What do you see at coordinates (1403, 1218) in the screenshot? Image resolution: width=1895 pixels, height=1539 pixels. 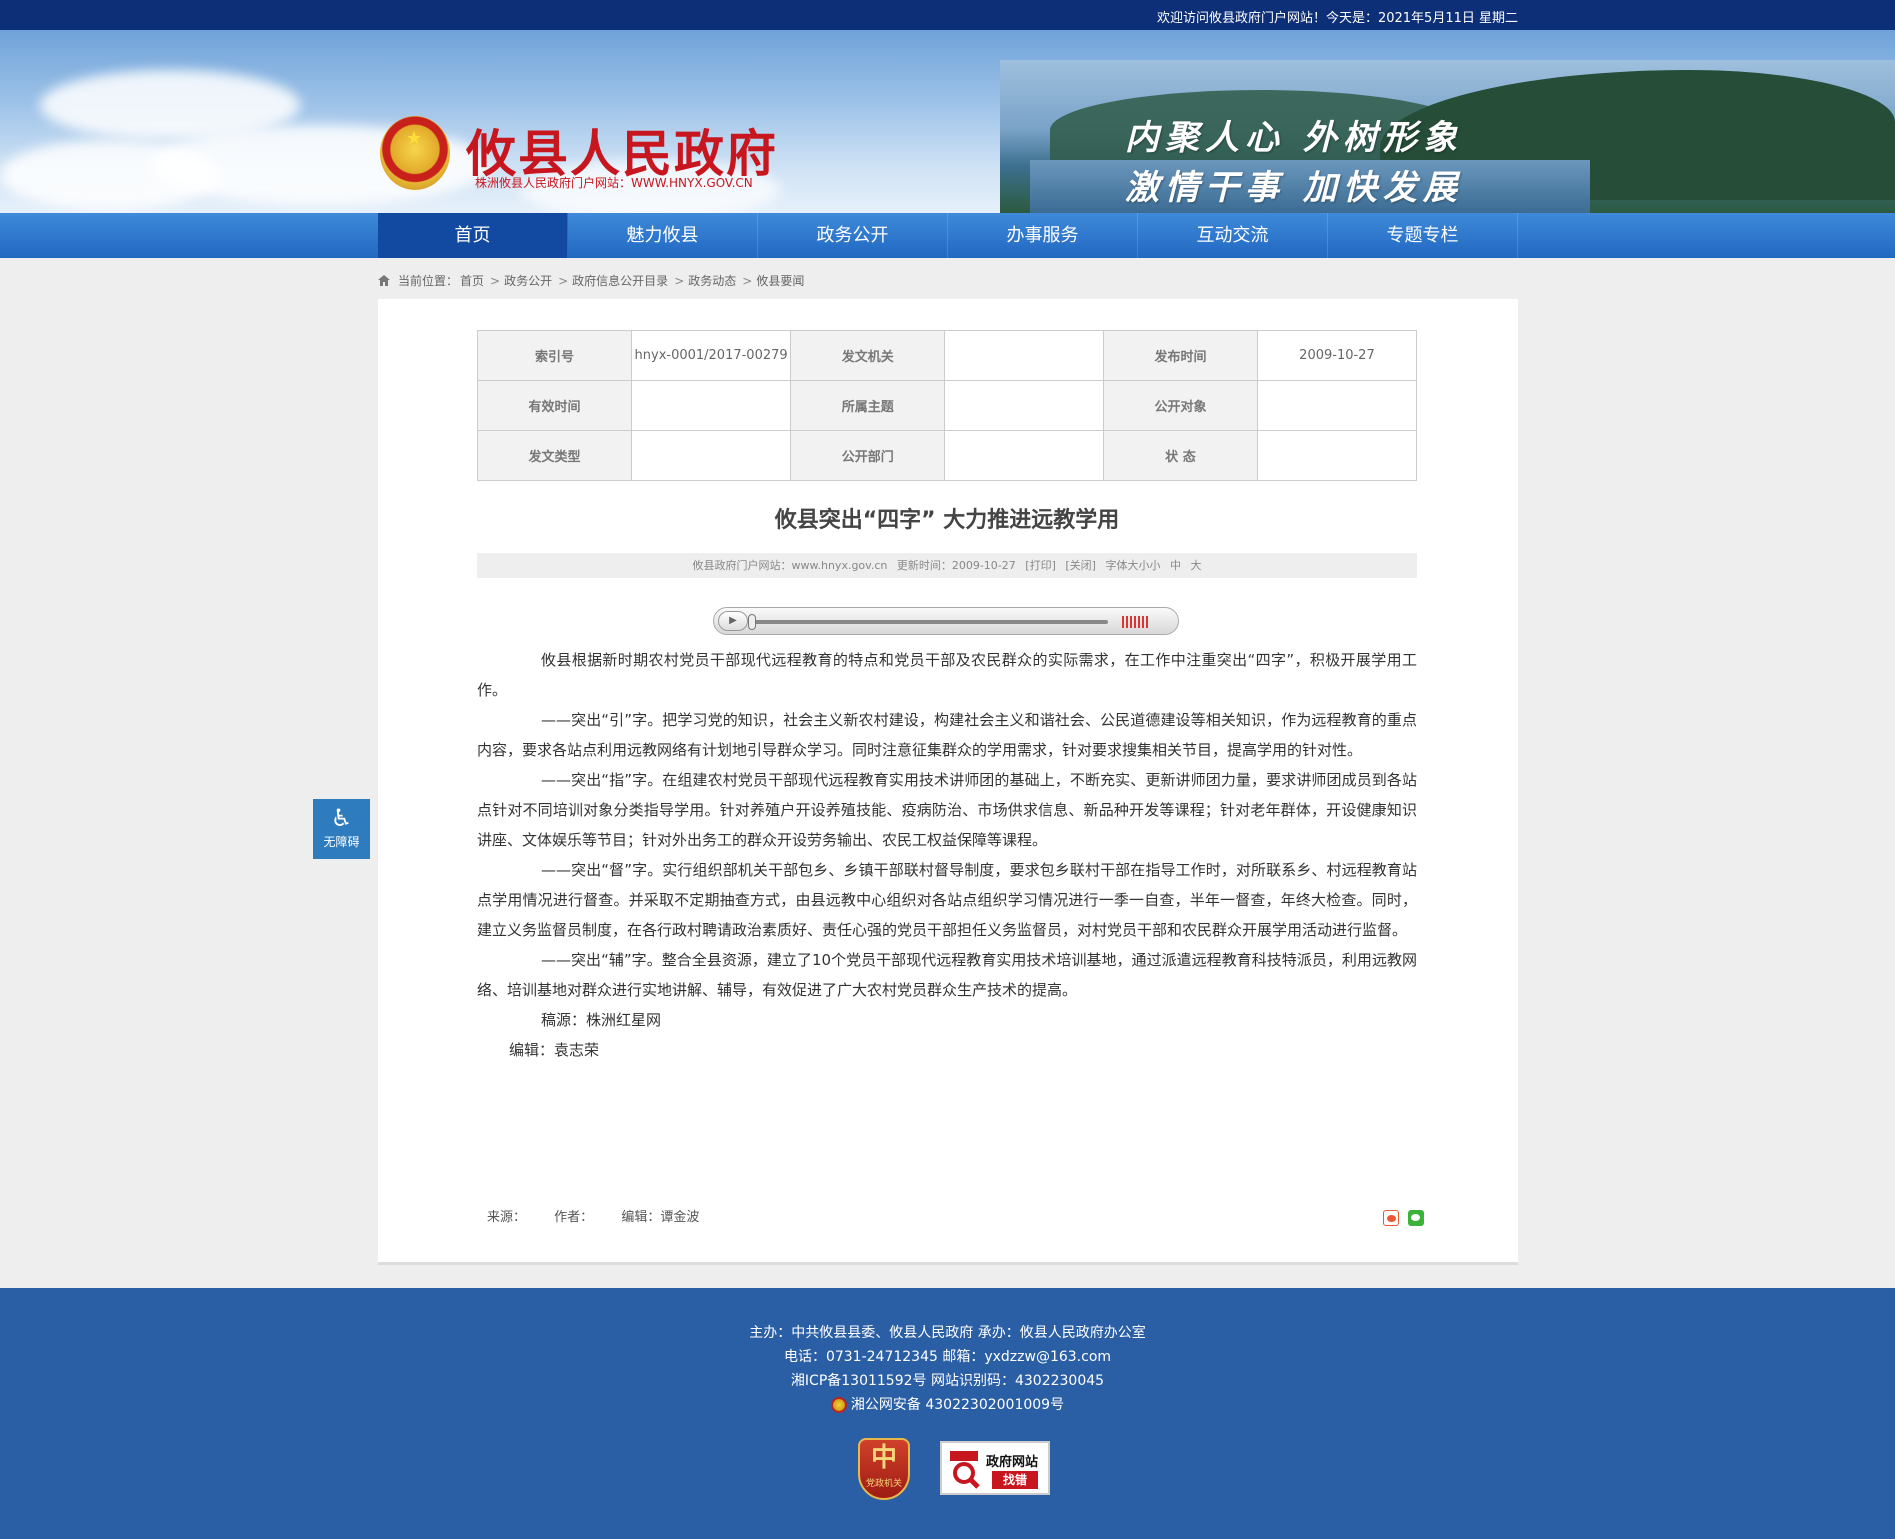 I see `share-buttons` at bounding box center [1403, 1218].